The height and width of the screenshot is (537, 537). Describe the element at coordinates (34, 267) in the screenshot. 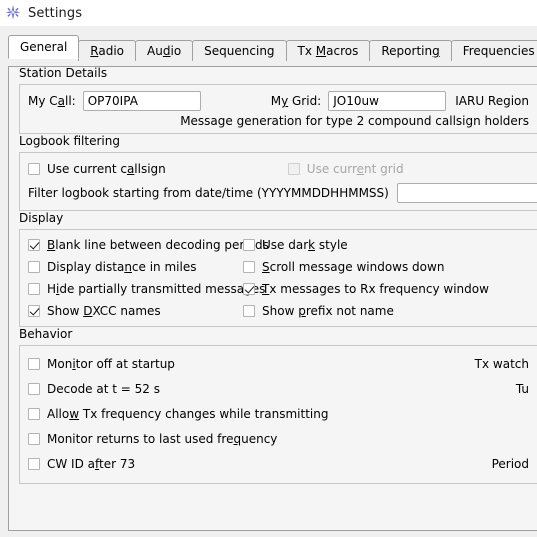

I see `display-distance-box` at that location.